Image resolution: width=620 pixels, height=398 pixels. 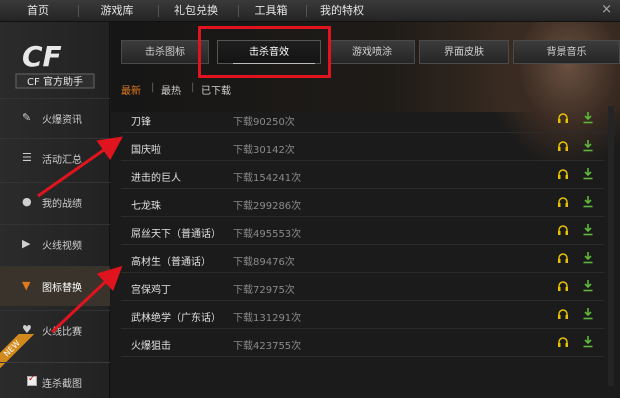 I want to click on annotation-arrows, so click(x=80, y=235).